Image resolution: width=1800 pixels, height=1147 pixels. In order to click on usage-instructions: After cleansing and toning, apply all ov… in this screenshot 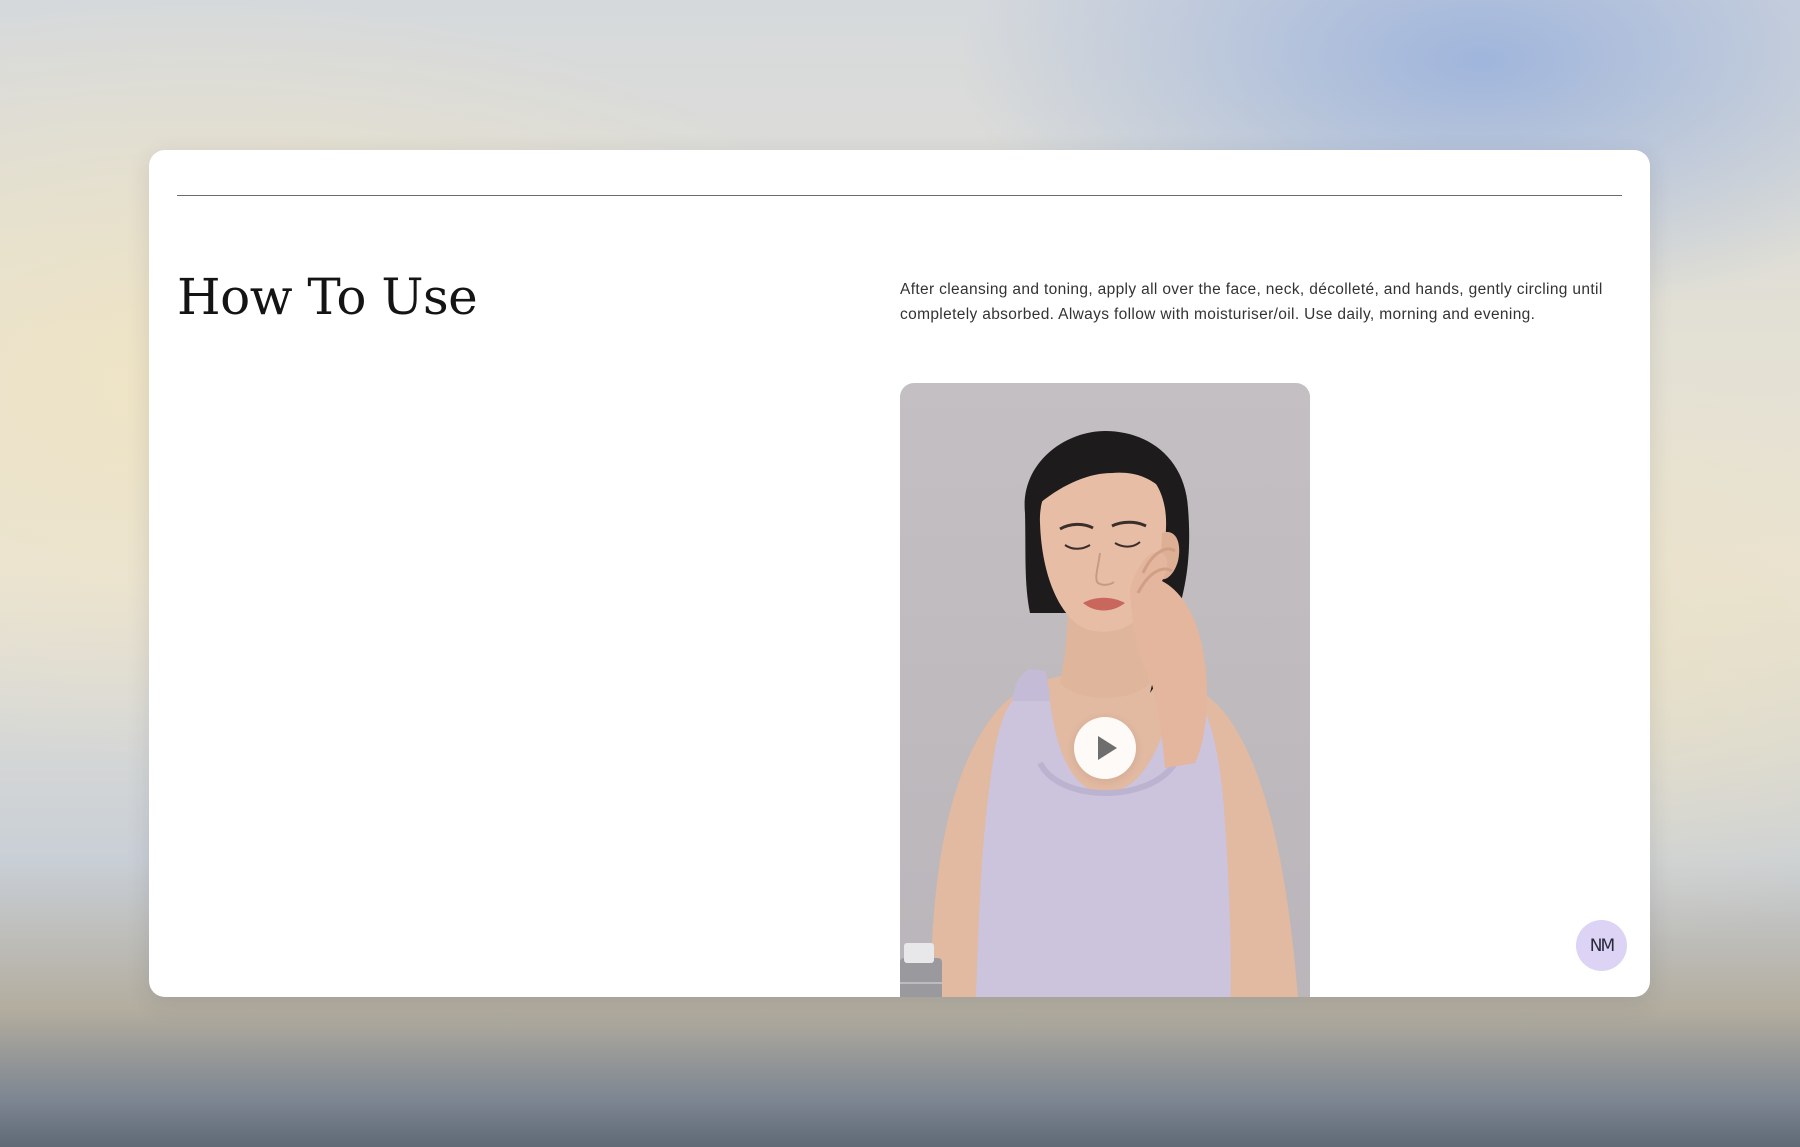, I will do `click(1251, 302)`.